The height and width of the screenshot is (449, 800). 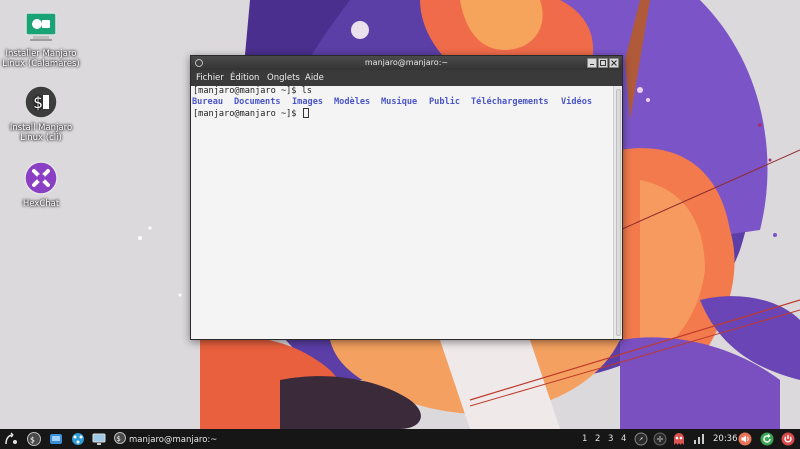 I want to click on taskbar-task-terminal: $ manjaro@manjaro:~, so click(x=165, y=439).